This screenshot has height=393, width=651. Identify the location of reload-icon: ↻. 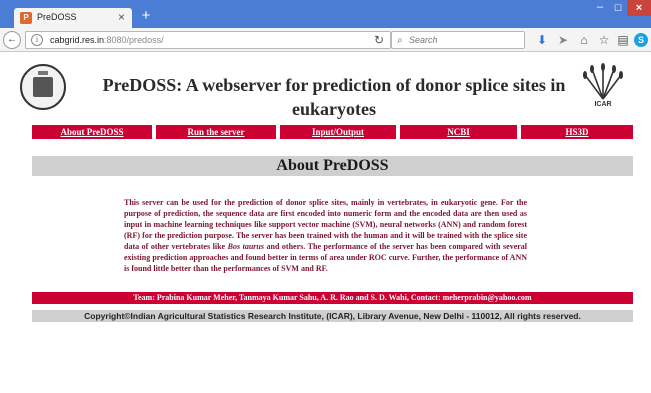
(379, 40).